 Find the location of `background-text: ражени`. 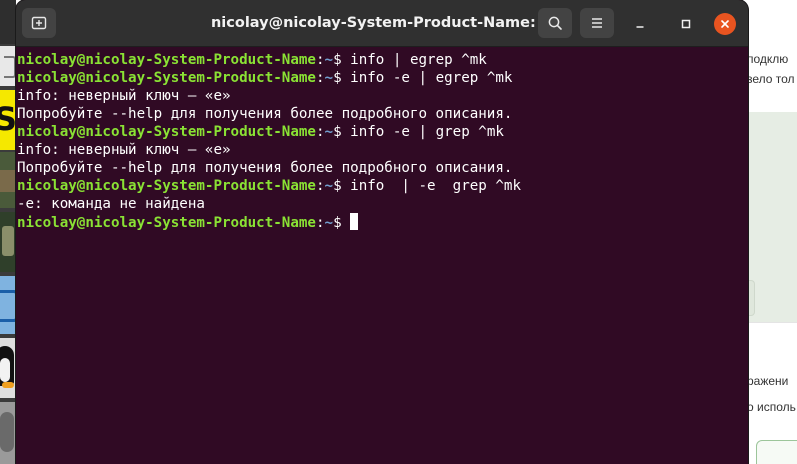

background-text: ражени is located at coordinates (768, 381).